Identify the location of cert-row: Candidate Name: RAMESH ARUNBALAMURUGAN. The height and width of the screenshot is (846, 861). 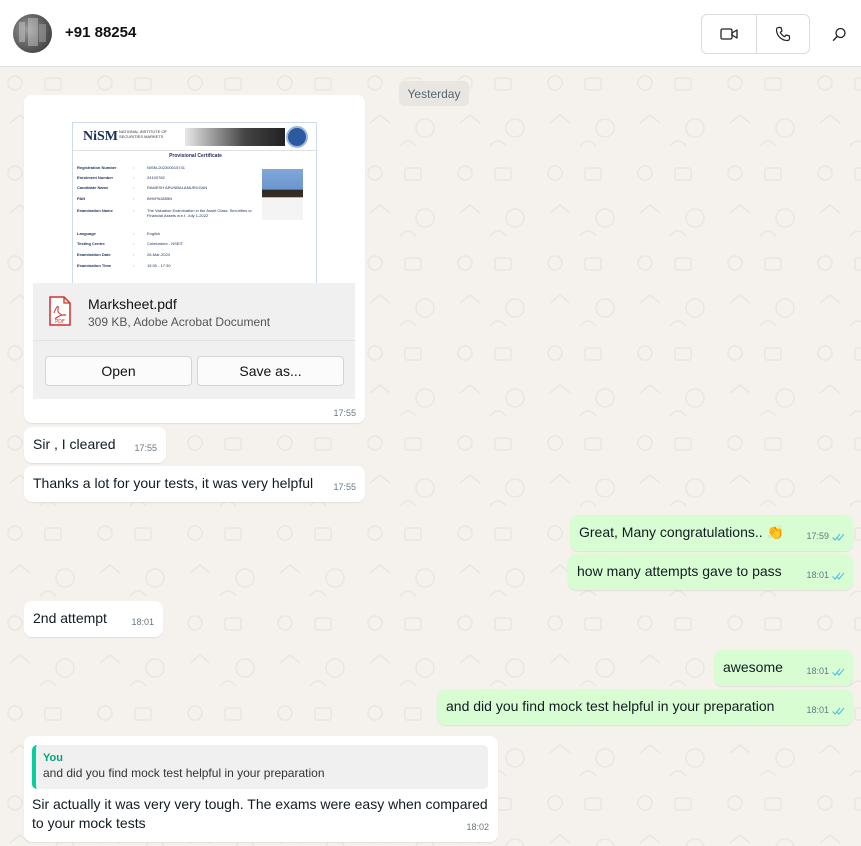
(142, 187).